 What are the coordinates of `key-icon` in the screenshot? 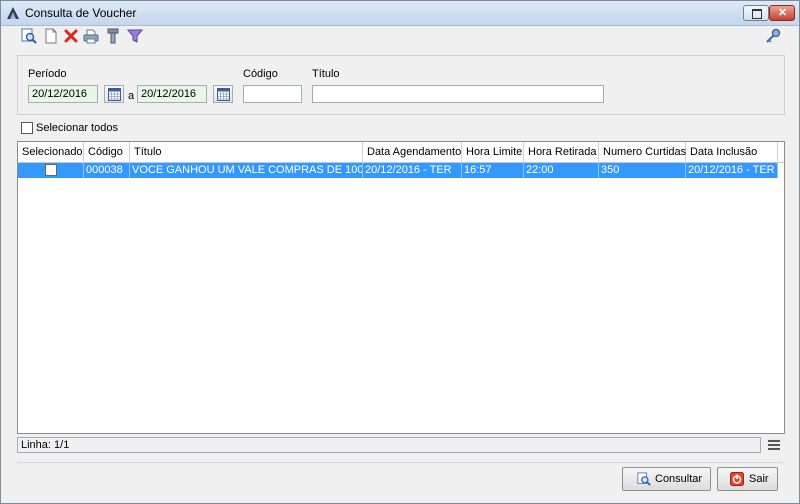 It's located at (773, 36).